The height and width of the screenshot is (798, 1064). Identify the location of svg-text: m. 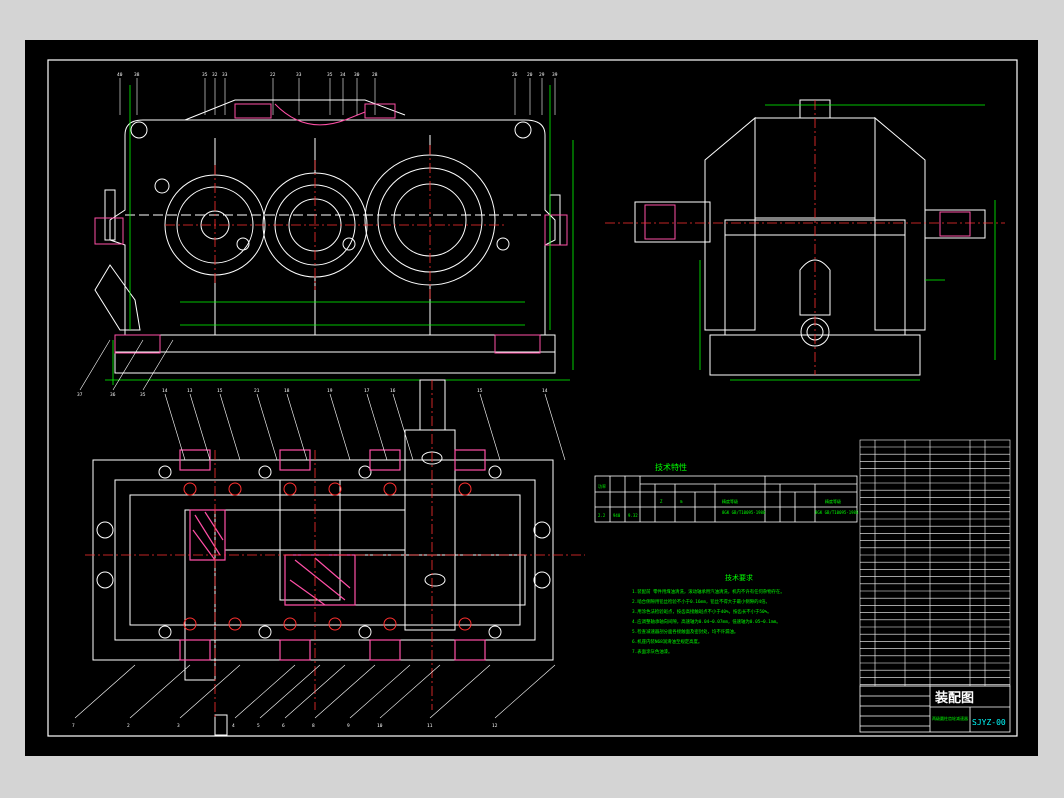
(681, 501).